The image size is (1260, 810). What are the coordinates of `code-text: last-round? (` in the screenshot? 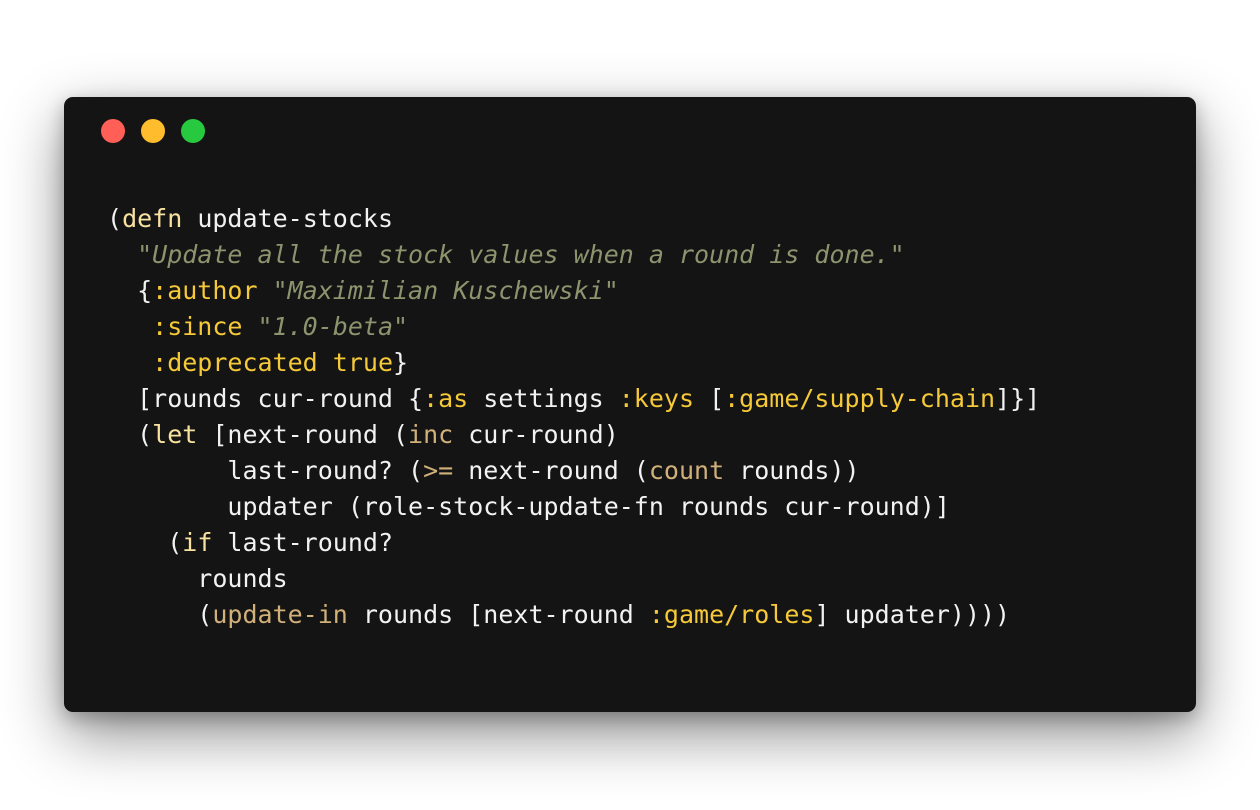 It's located at (265, 470).